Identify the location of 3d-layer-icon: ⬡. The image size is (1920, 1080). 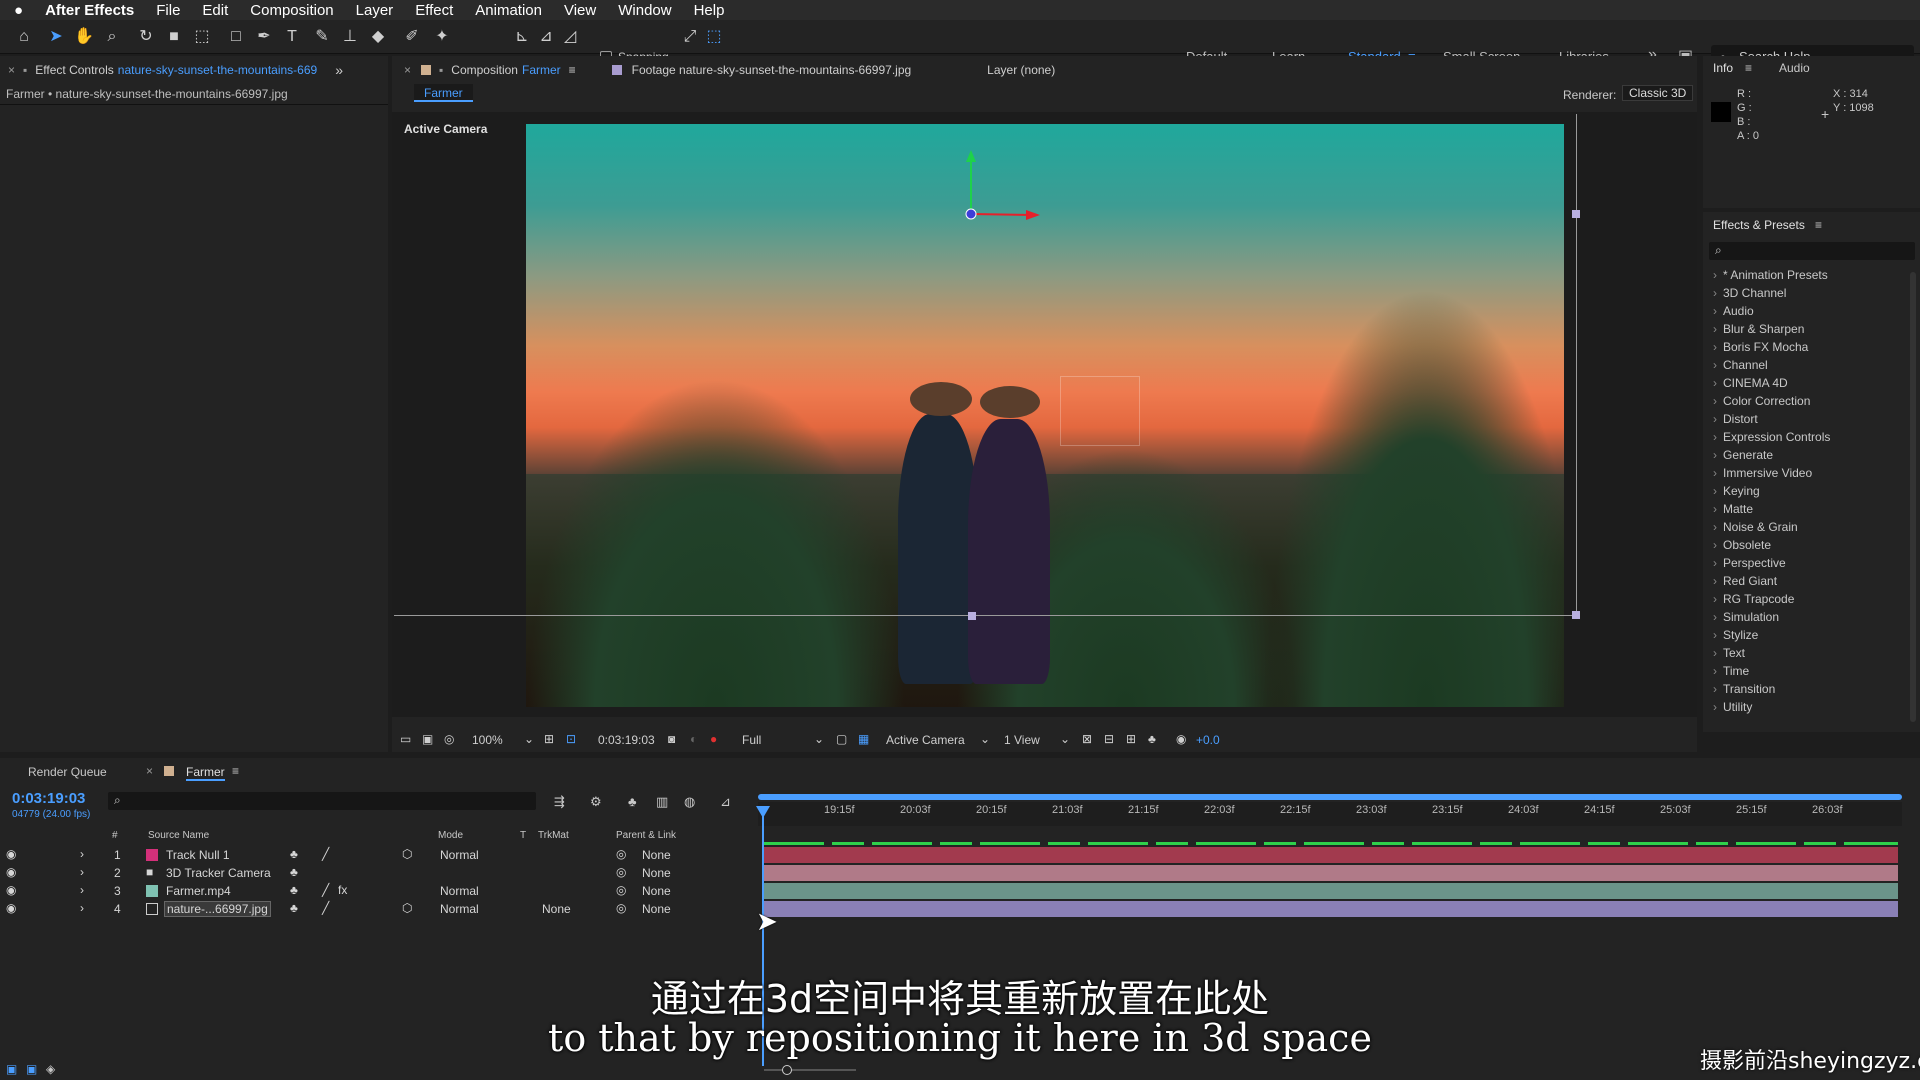
(407, 854).